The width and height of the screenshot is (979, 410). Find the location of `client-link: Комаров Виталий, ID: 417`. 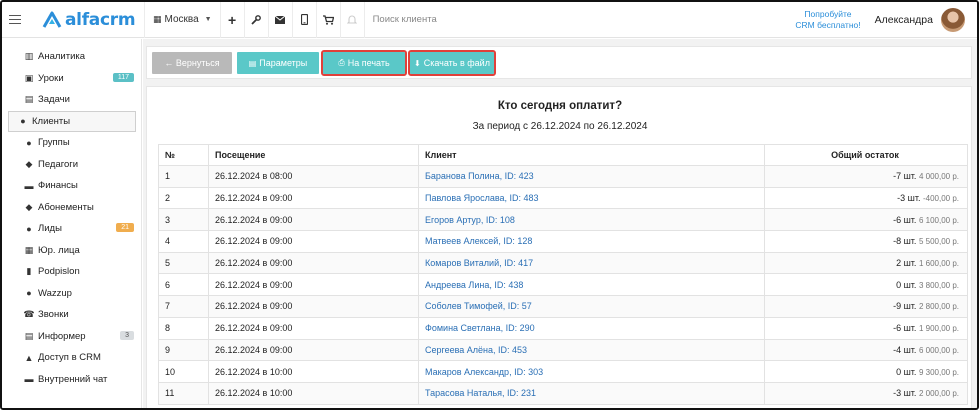

client-link: Комаров Виталий, ID: 417 is located at coordinates (479, 263).